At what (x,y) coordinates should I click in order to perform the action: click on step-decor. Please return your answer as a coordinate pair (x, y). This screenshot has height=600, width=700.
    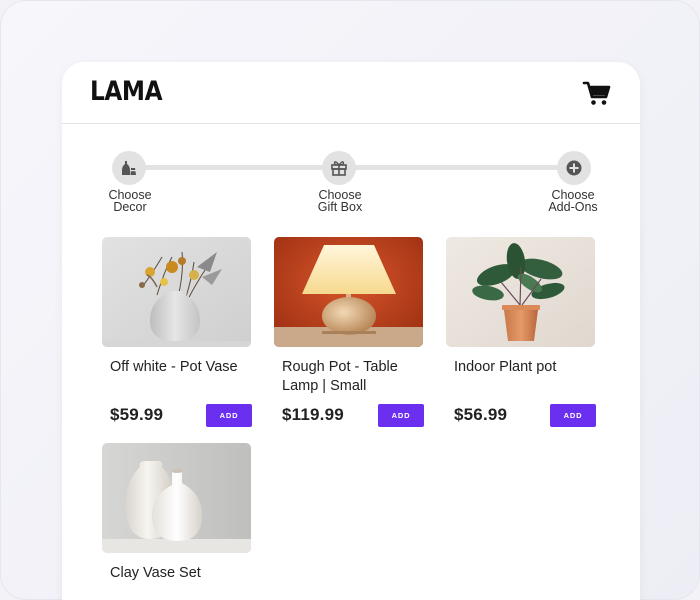
    Looking at the image, I should click on (129, 168).